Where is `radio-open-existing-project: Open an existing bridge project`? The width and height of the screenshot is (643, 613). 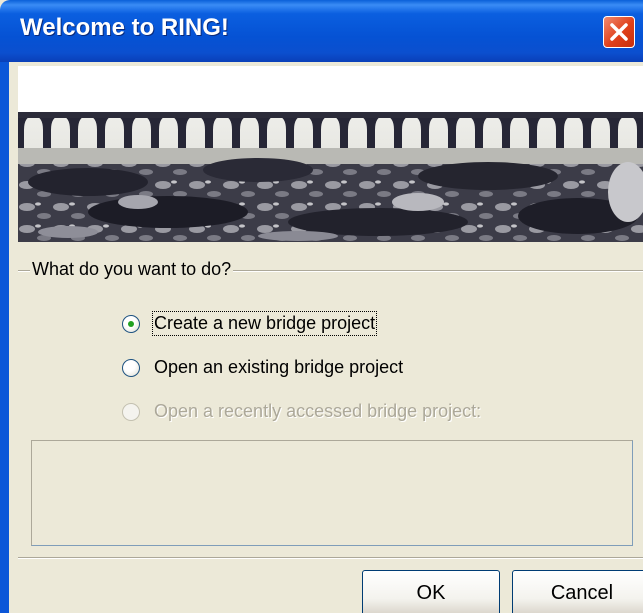
radio-open-existing-project: Open an existing bridge project is located at coordinates (279, 369).